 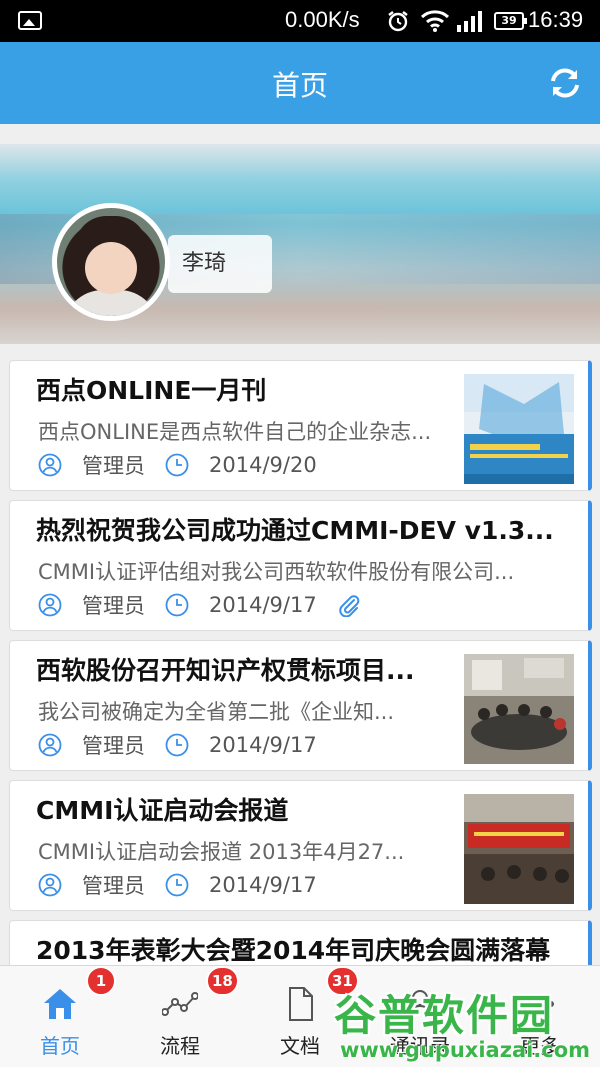 What do you see at coordinates (220, 264) in the screenshot?
I see `profile-name: 李琦` at bounding box center [220, 264].